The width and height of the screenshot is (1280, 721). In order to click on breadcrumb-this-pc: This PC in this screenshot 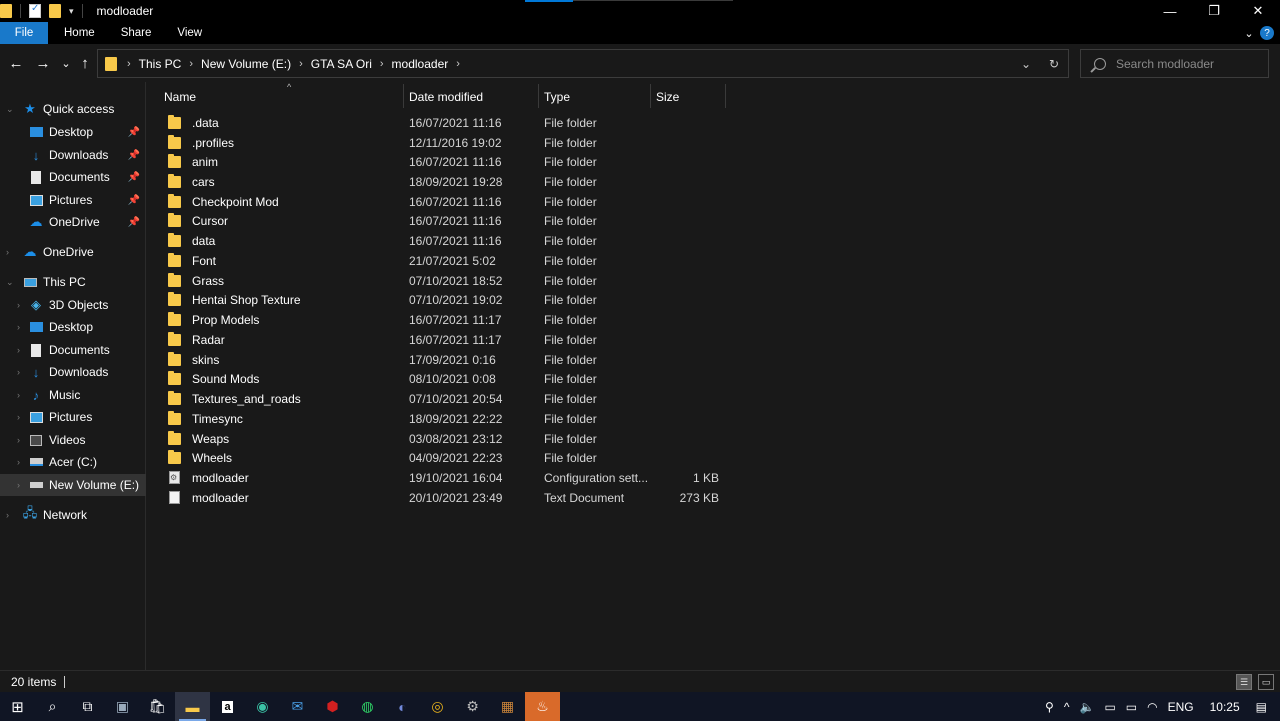, I will do `click(160, 64)`.